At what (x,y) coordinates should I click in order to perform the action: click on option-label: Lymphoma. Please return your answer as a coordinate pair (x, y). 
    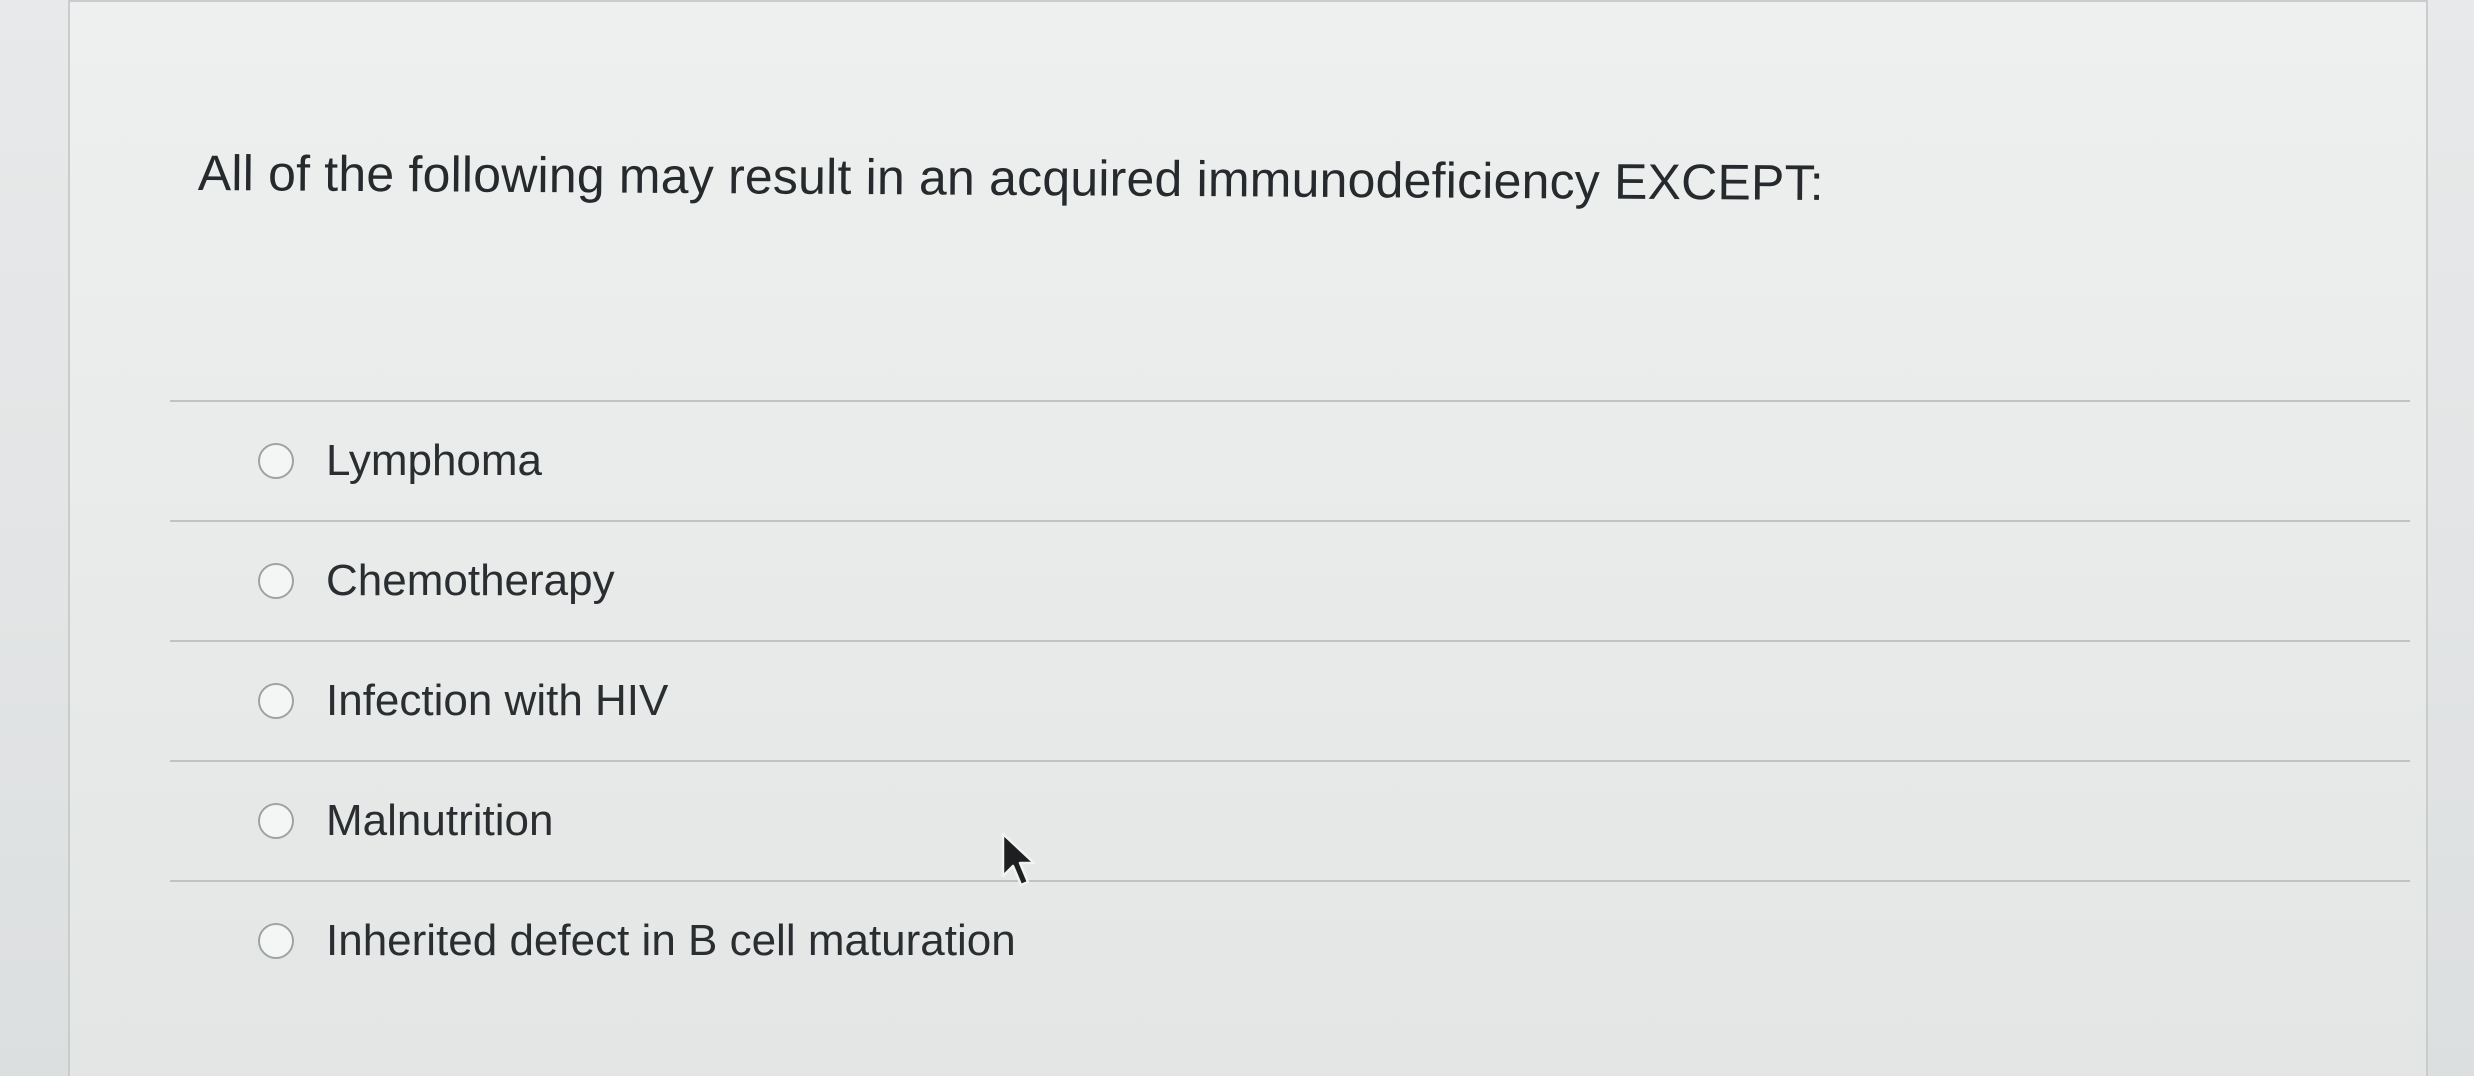
    Looking at the image, I should click on (434, 460).